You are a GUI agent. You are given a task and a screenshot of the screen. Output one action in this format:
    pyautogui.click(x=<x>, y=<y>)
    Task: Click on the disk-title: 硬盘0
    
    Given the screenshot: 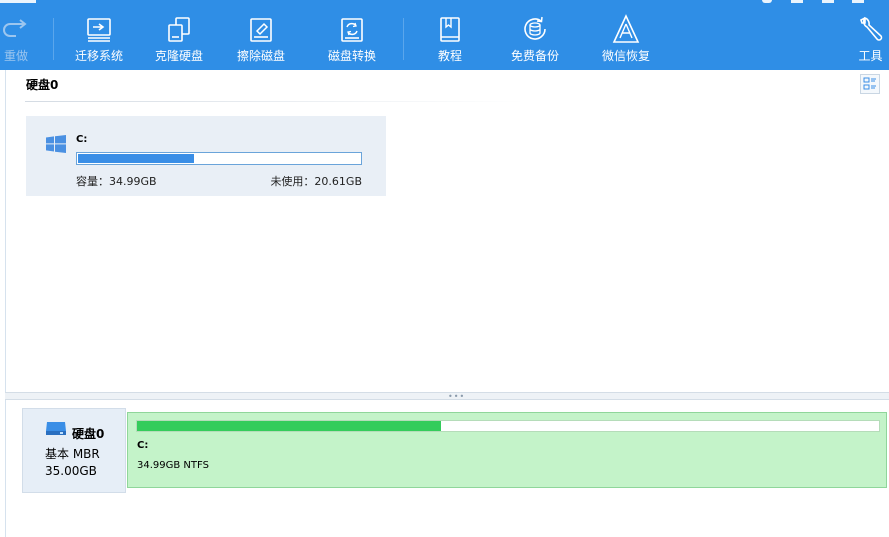 What is the action you would take?
    pyautogui.click(x=42, y=85)
    